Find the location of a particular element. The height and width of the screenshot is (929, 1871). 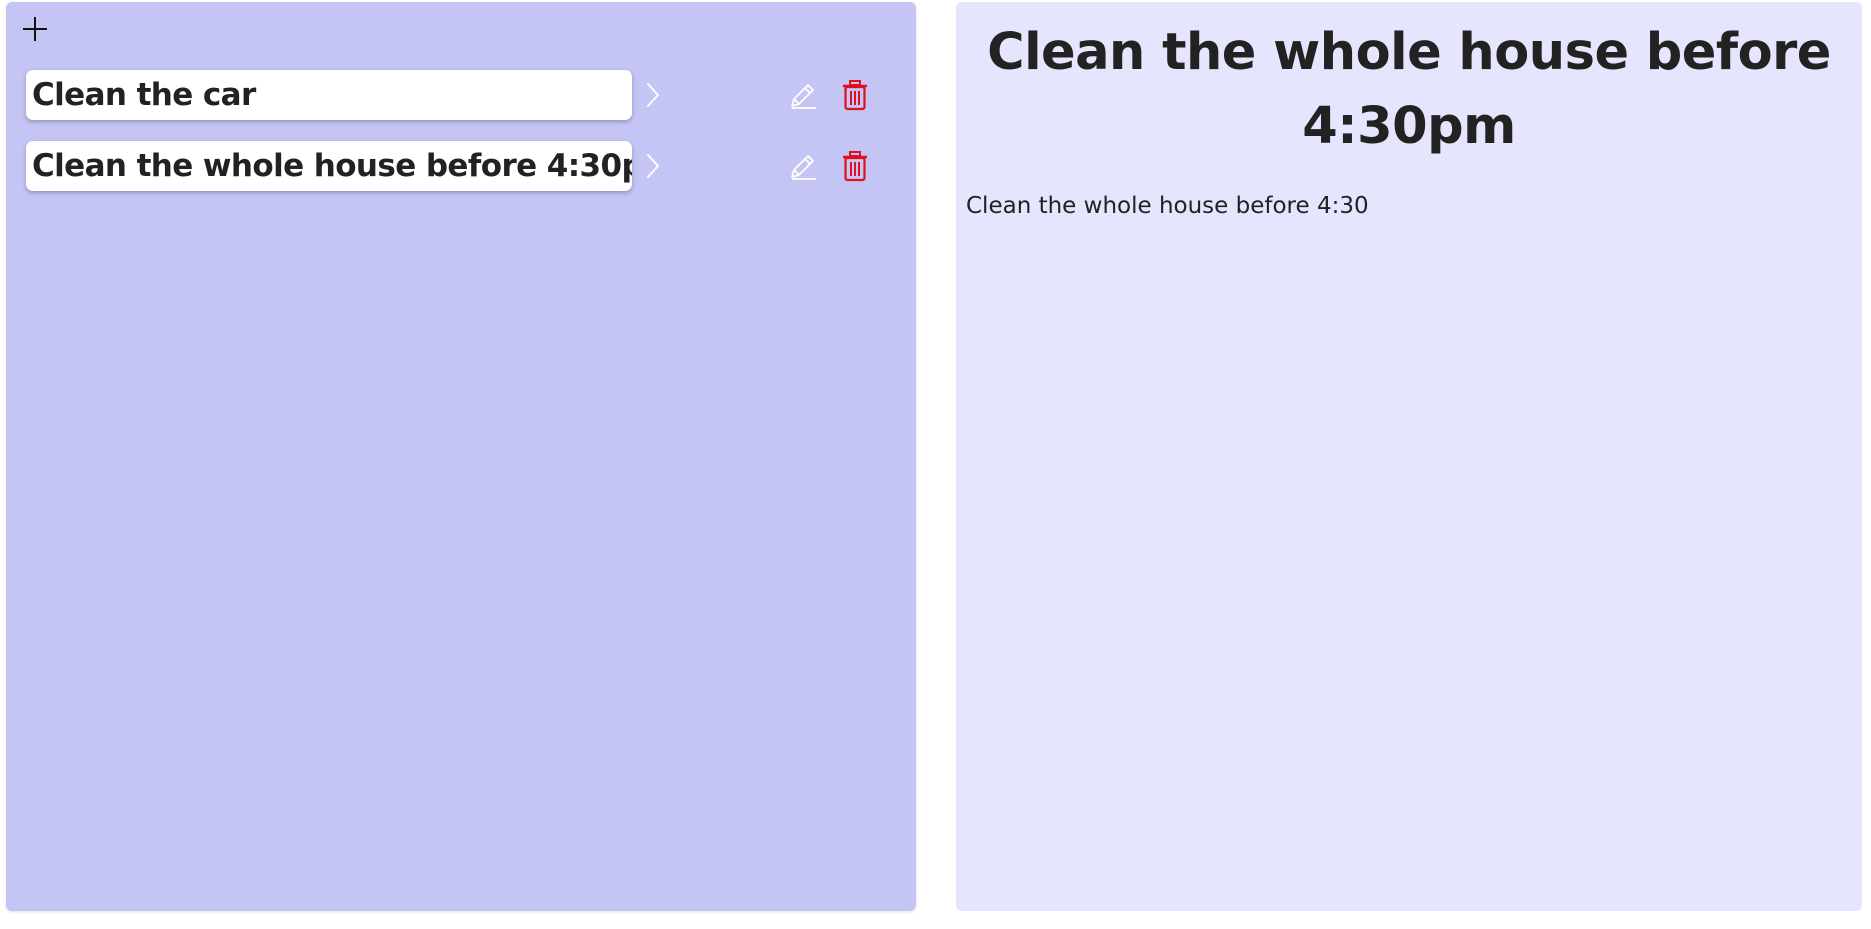

task-title: Clean the car is located at coordinates (329, 95).